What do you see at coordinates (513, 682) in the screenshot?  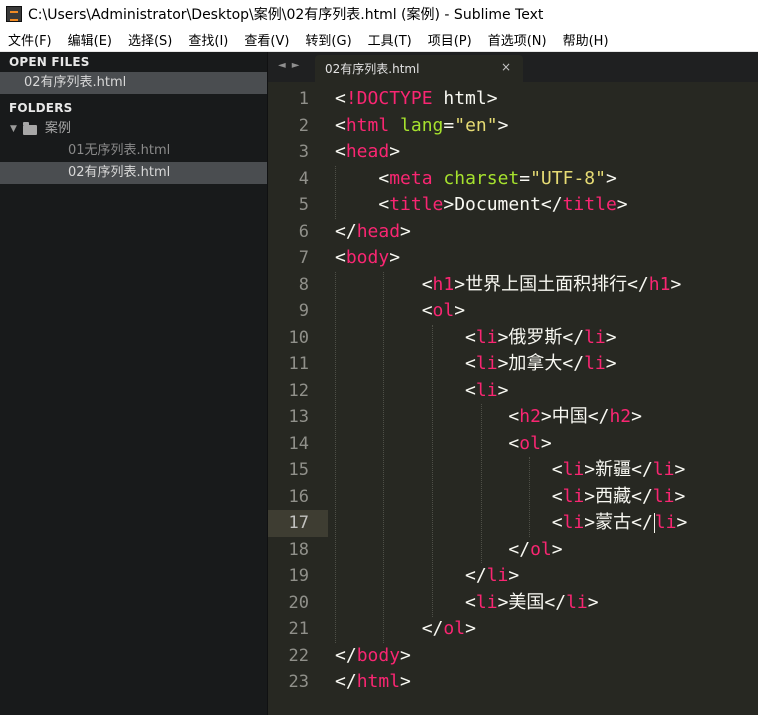 I see `code-line: 23 </html>` at bounding box center [513, 682].